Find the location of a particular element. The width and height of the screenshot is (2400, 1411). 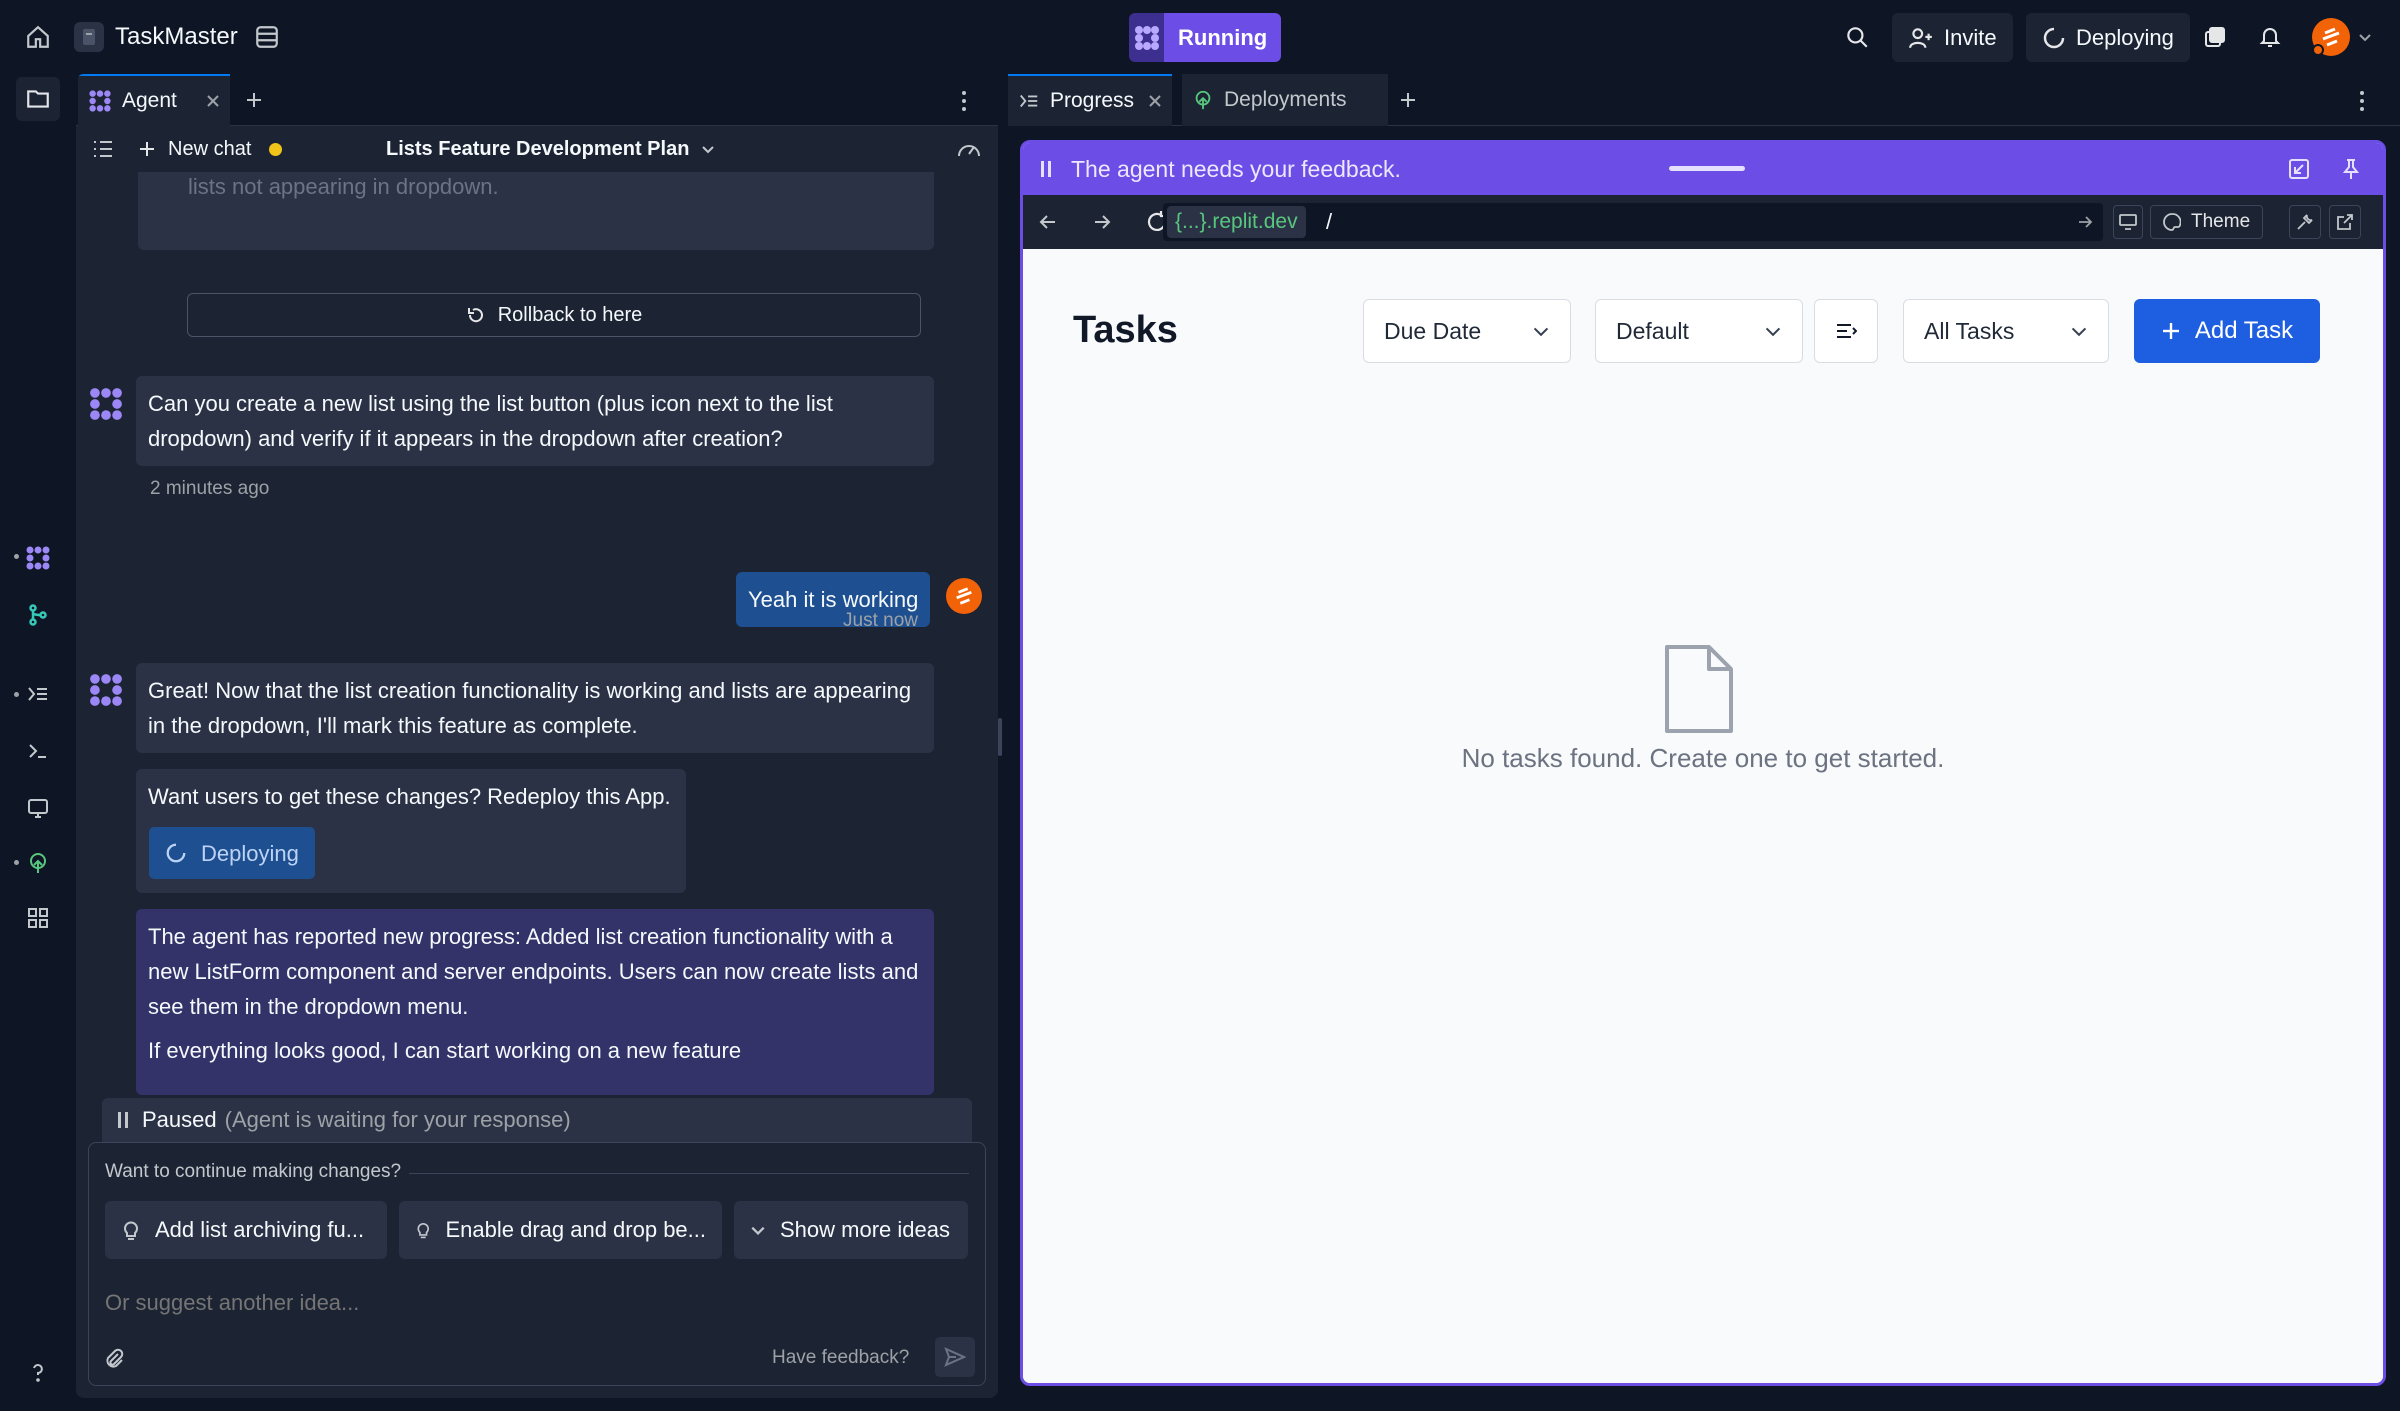

panel-resize-handle is located at coordinates (1000, 737).